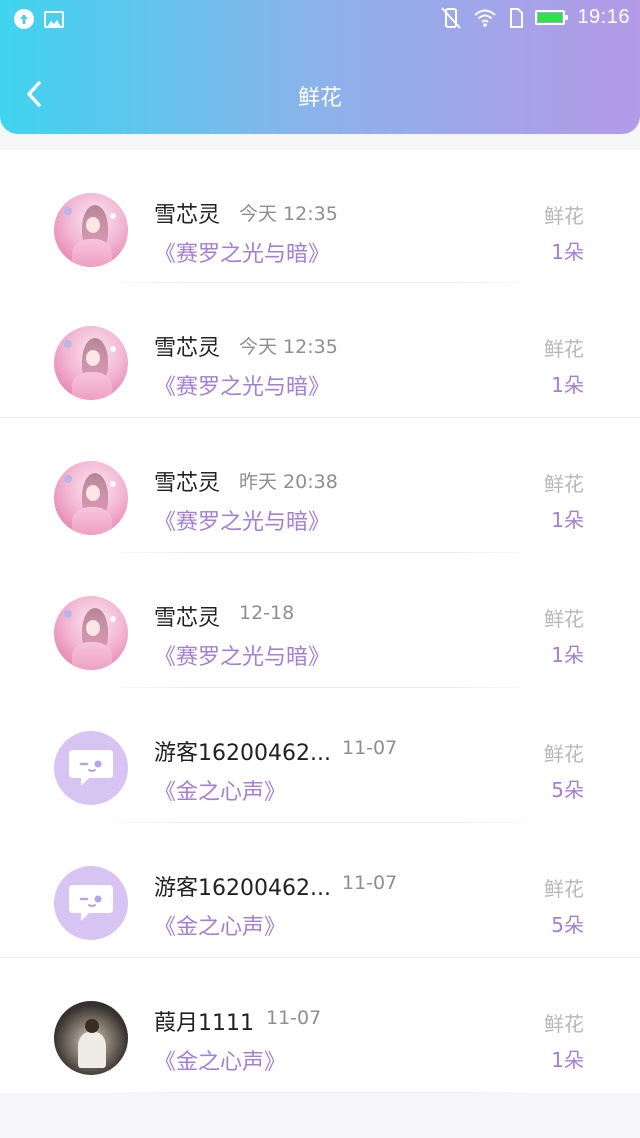 This screenshot has width=640, height=1138. What do you see at coordinates (24, 19) in the screenshot?
I see `upload-icon` at bounding box center [24, 19].